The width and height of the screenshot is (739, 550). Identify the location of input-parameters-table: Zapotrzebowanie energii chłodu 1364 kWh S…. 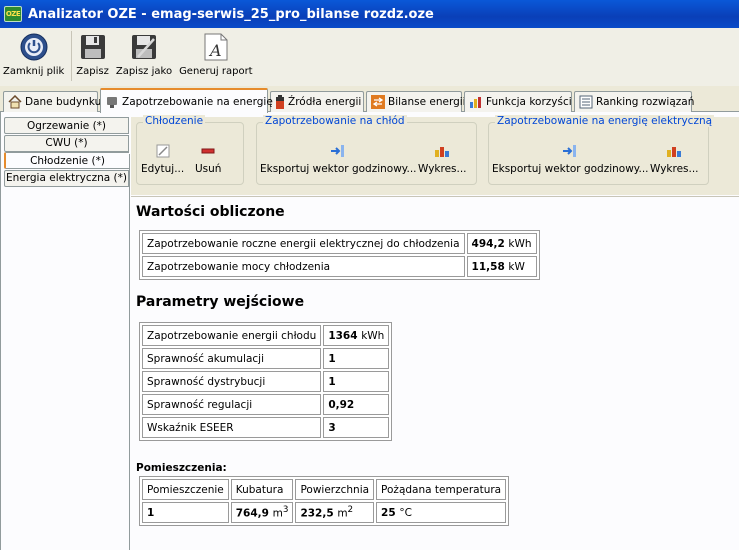
(266, 381).